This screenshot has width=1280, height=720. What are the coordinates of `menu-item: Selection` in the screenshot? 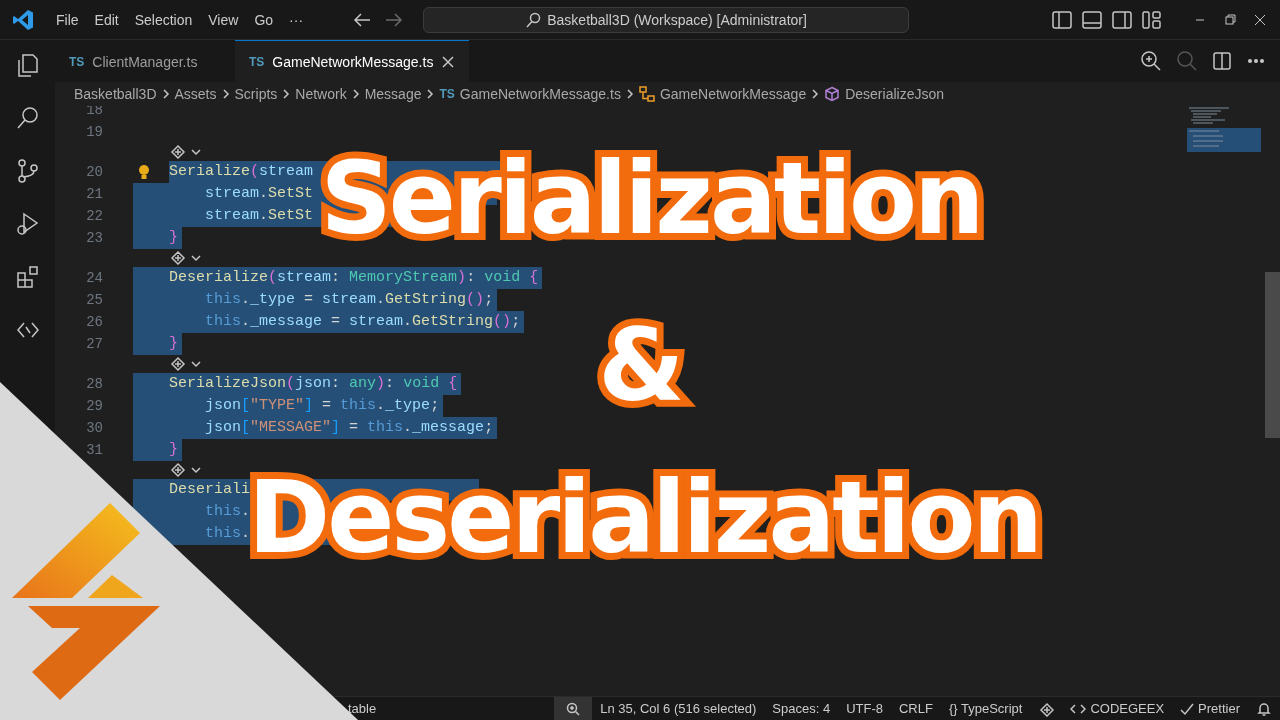 It's located at (163, 19).